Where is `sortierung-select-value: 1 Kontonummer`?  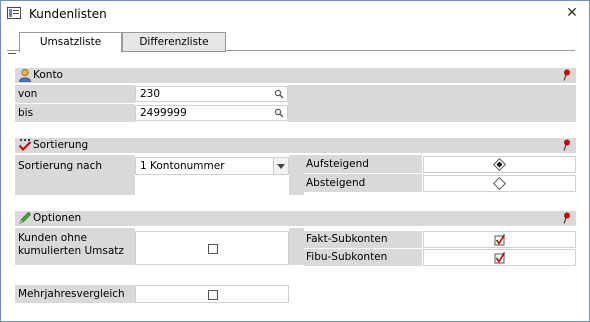 sortierung-select-value: 1 Kontonummer is located at coordinates (182, 166).